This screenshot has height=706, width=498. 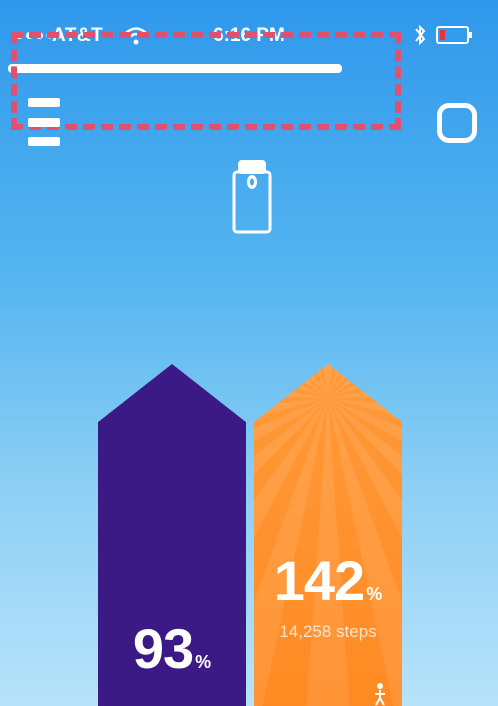 I want to click on status-time: 6:16 PM, so click(x=249, y=35).